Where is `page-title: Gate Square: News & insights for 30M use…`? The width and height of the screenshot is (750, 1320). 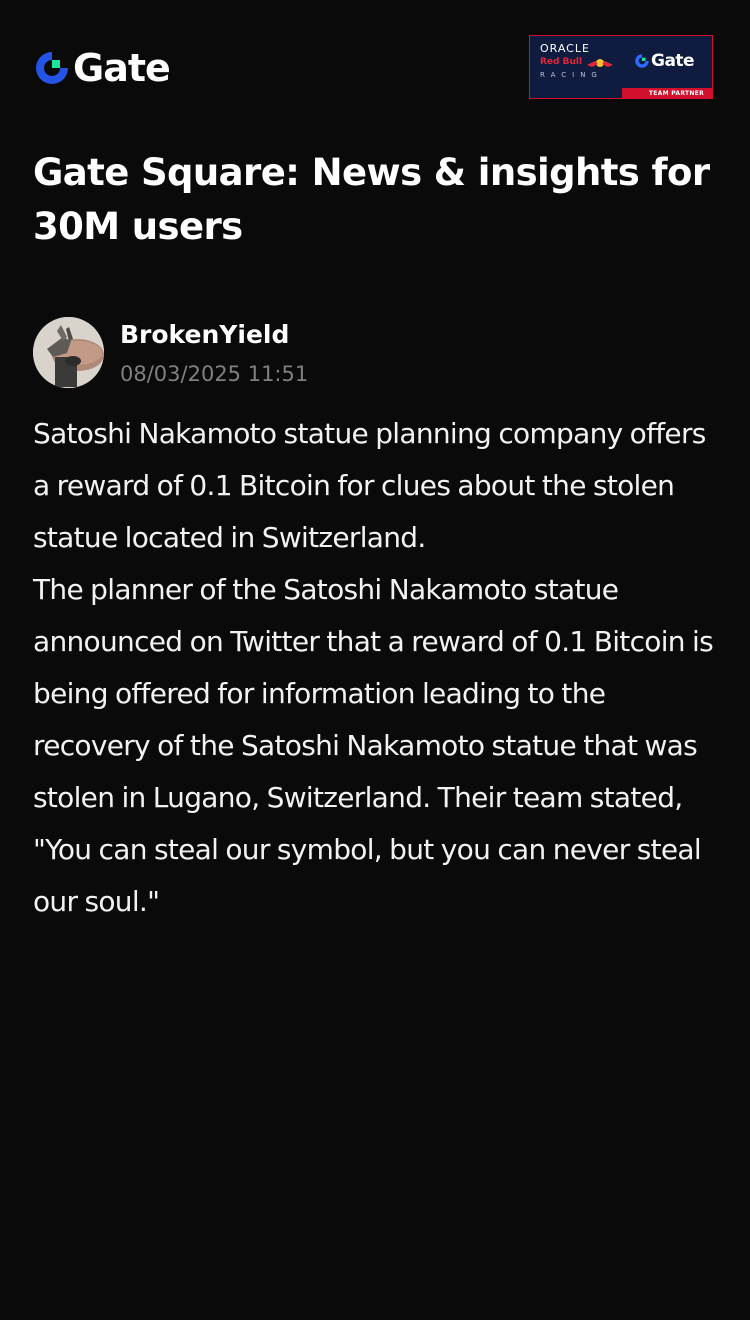
page-title: Gate Square: News & insights for 30M use… is located at coordinates (371, 199).